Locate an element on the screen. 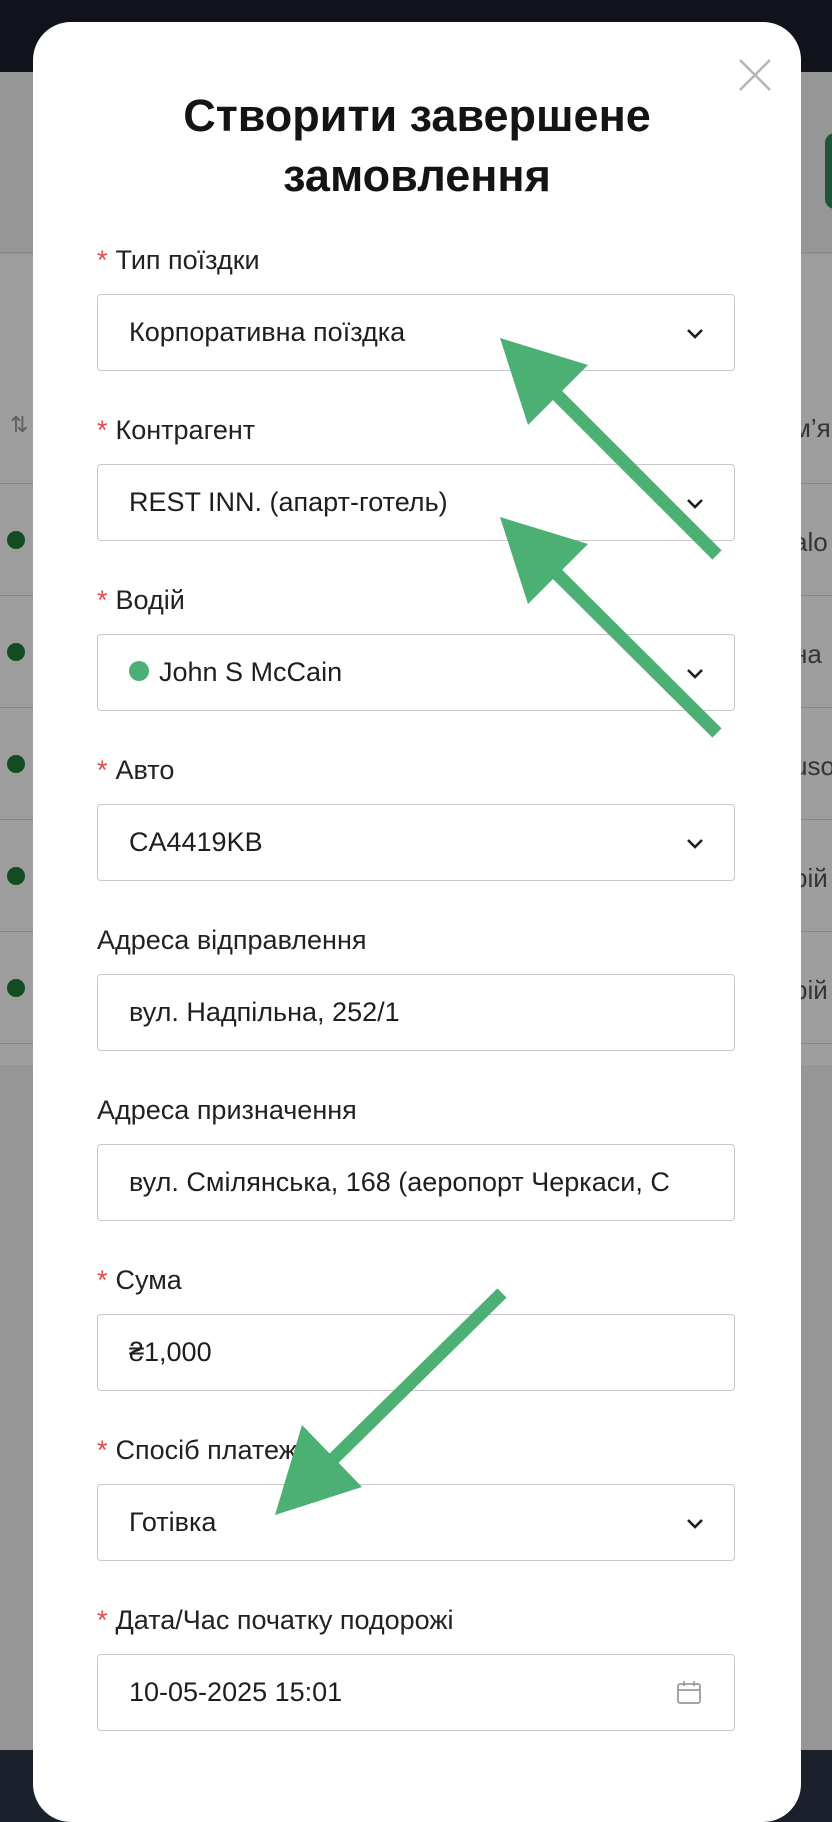  car-select: CA4419KB is located at coordinates (416, 842).